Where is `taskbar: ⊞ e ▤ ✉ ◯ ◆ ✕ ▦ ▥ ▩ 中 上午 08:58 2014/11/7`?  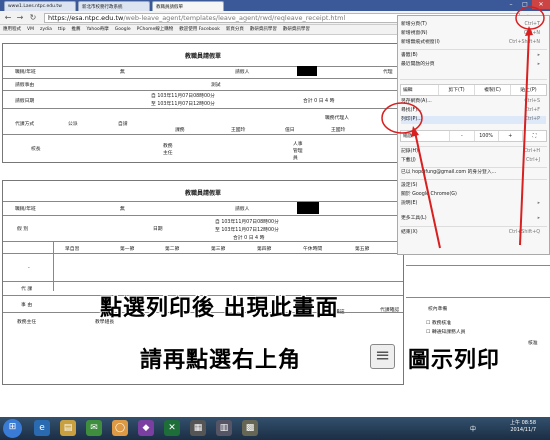
taskbar: ⊞ e ▤ ✉ ◯ ◆ ✕ ▦ ▥ ▩ 中 上午 08:58 2014/11/7 is located at coordinates (275, 428).